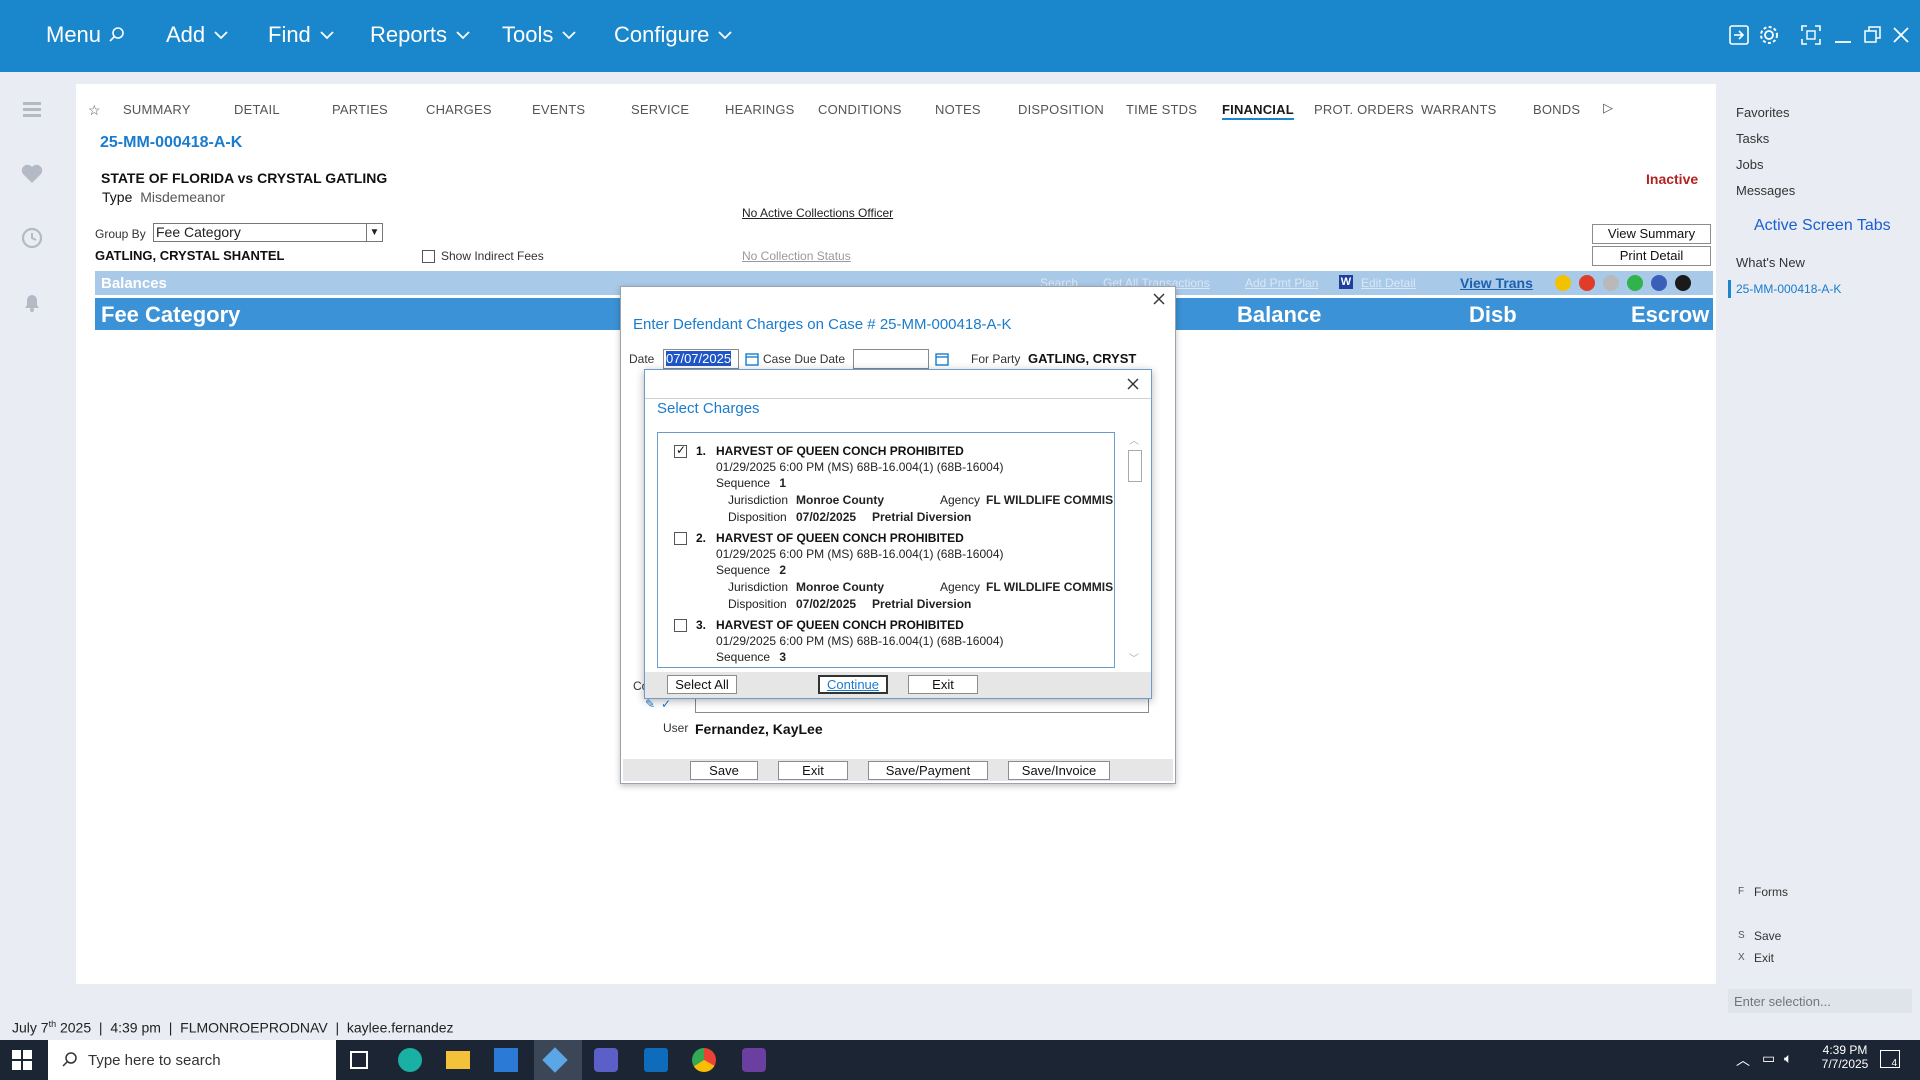 The width and height of the screenshot is (1920, 1080). Describe the element at coordinates (760, 109) in the screenshot. I see `tab-hearings: HEARINGS` at that location.